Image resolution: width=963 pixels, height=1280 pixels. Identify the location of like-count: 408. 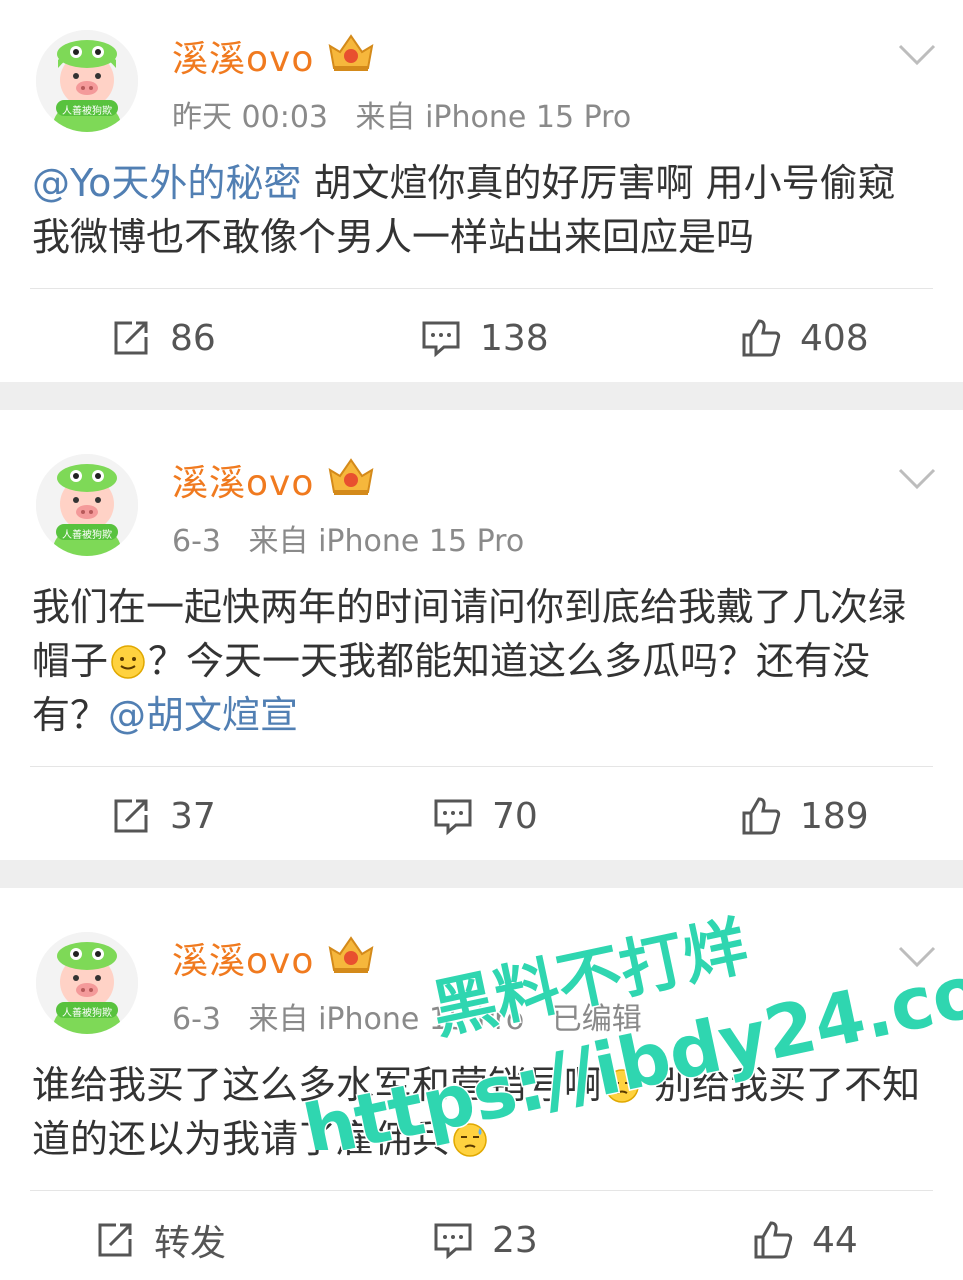
(834, 338).